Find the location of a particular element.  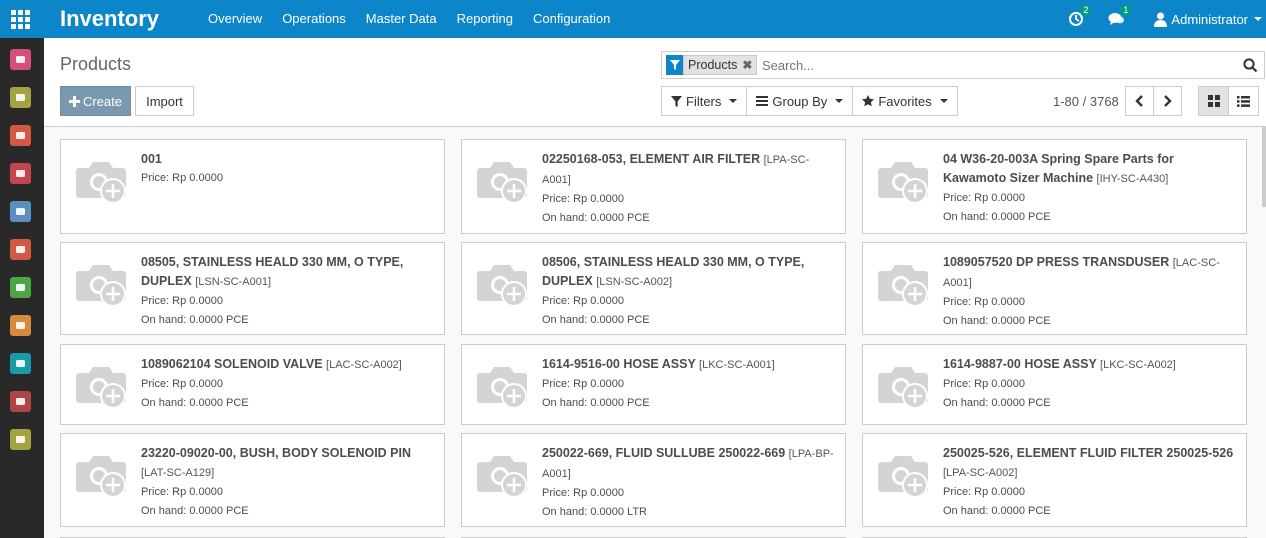

favorites-label: Favorites is located at coordinates (905, 101).